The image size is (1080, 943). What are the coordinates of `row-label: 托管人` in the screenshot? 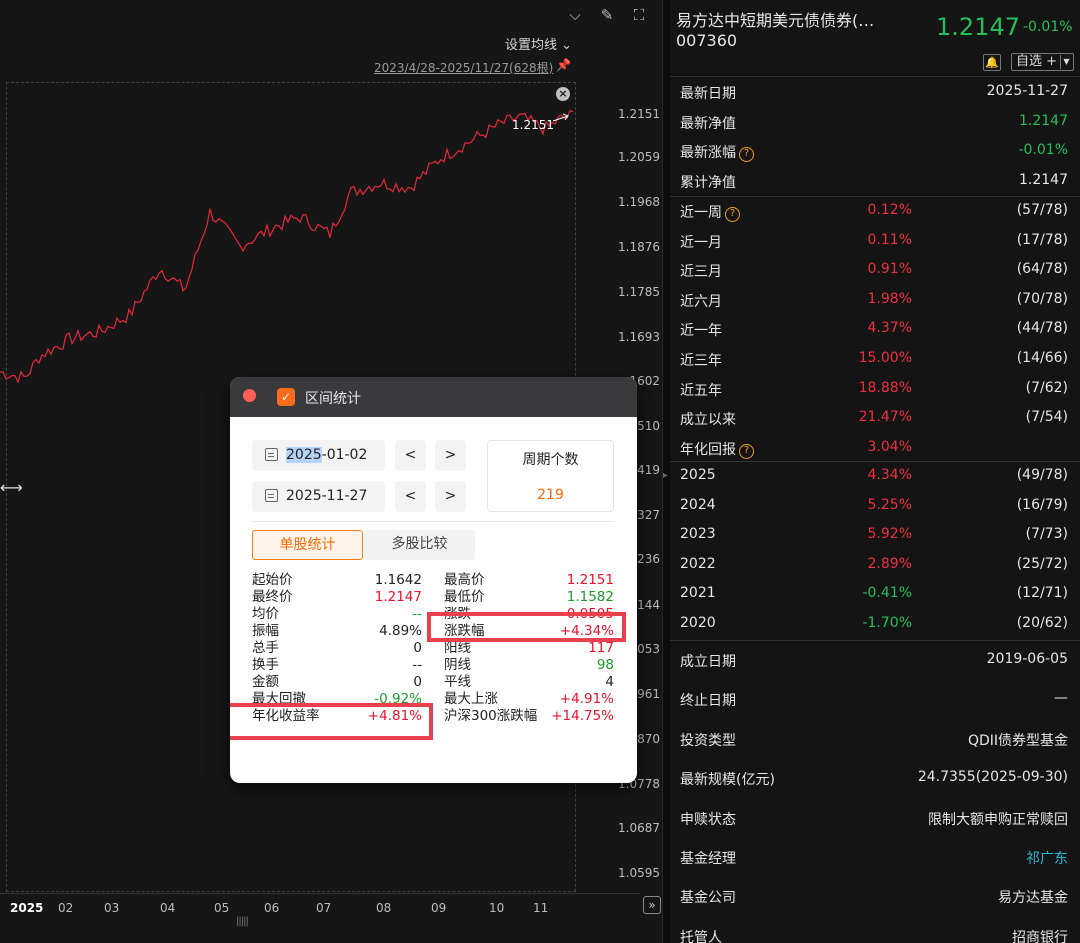 It's located at (701, 936).